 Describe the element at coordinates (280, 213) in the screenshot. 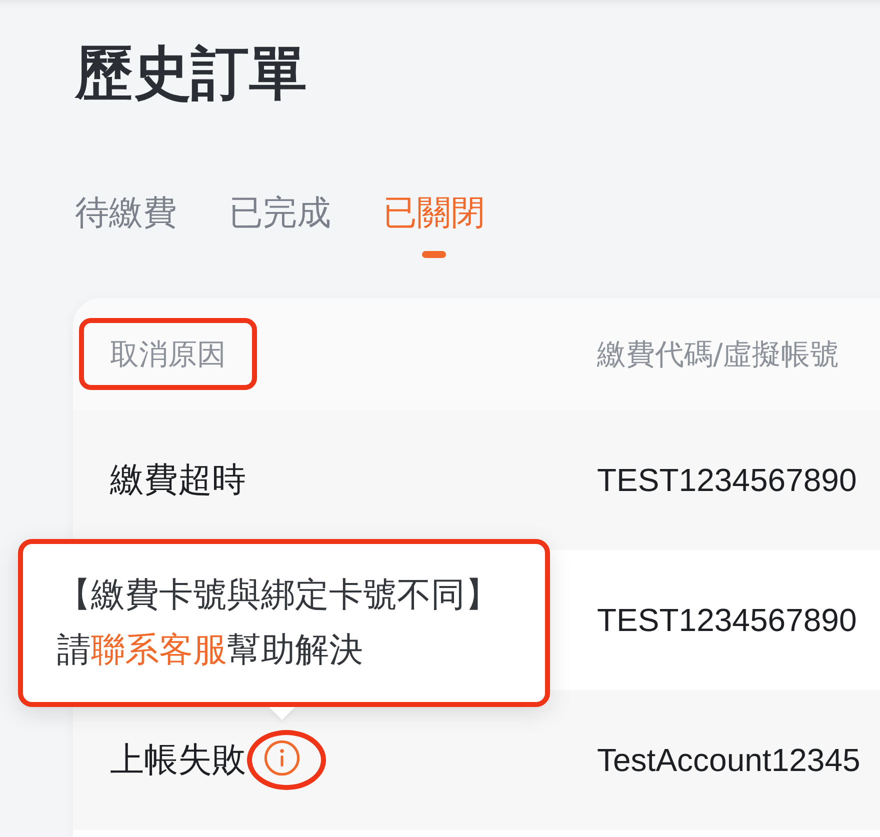

I see `tab: 已完成` at that location.